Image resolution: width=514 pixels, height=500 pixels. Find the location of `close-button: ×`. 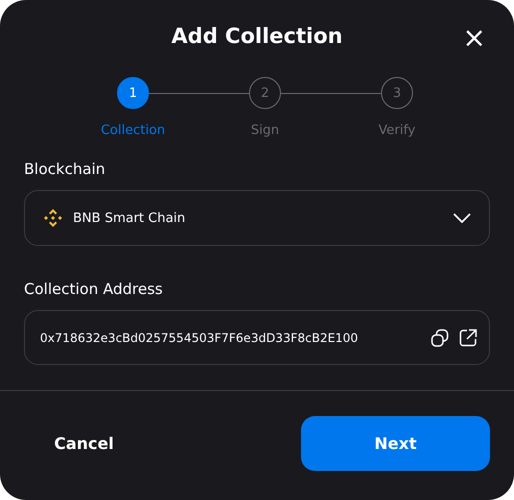

close-button: × is located at coordinates (474, 38).